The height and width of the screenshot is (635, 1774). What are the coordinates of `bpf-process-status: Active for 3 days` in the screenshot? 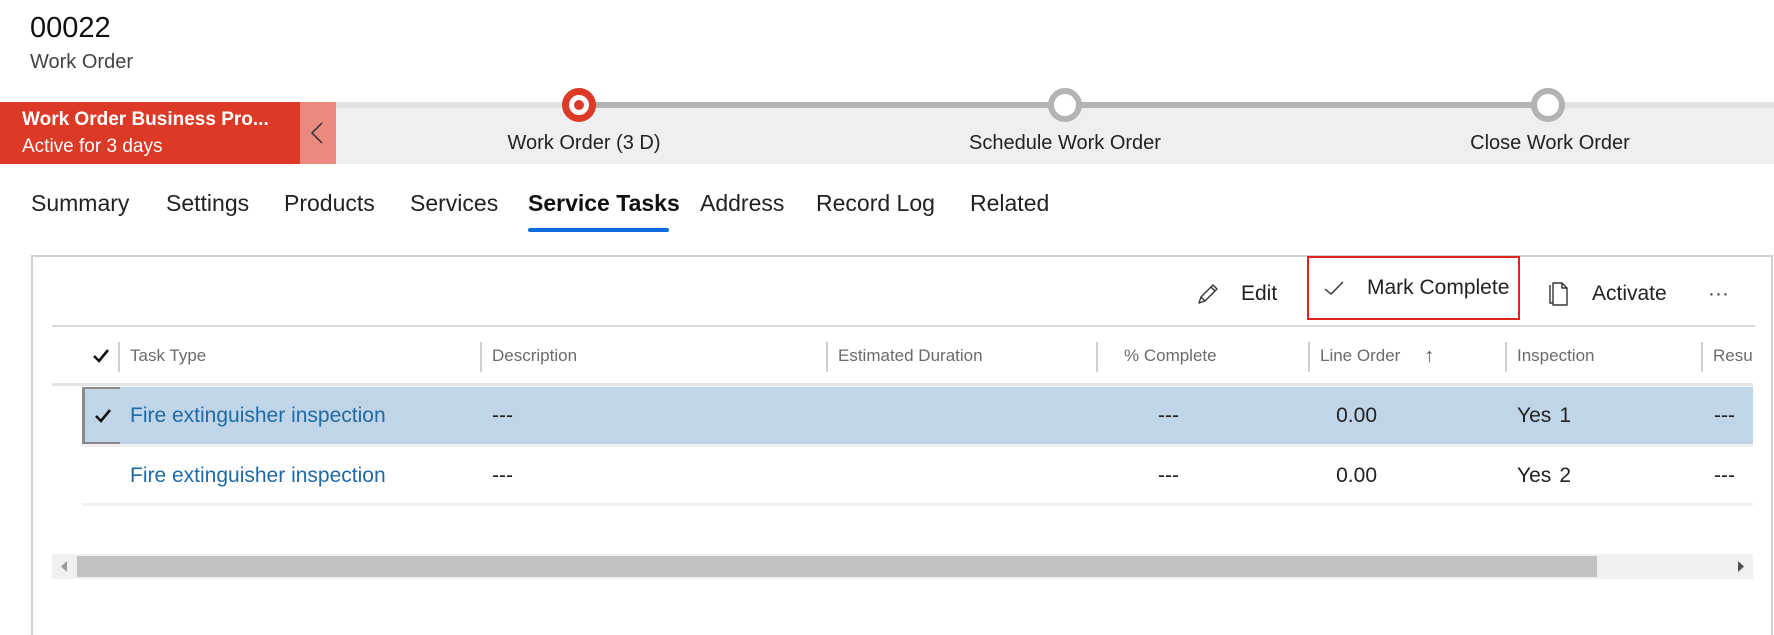 It's located at (92, 146).